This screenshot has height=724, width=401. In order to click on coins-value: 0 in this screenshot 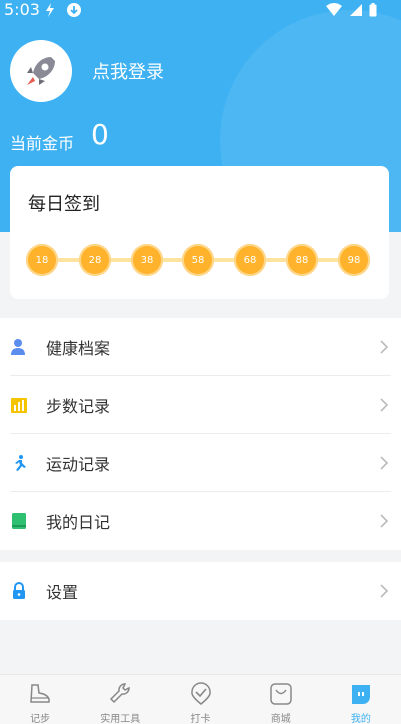, I will do `click(100, 134)`.